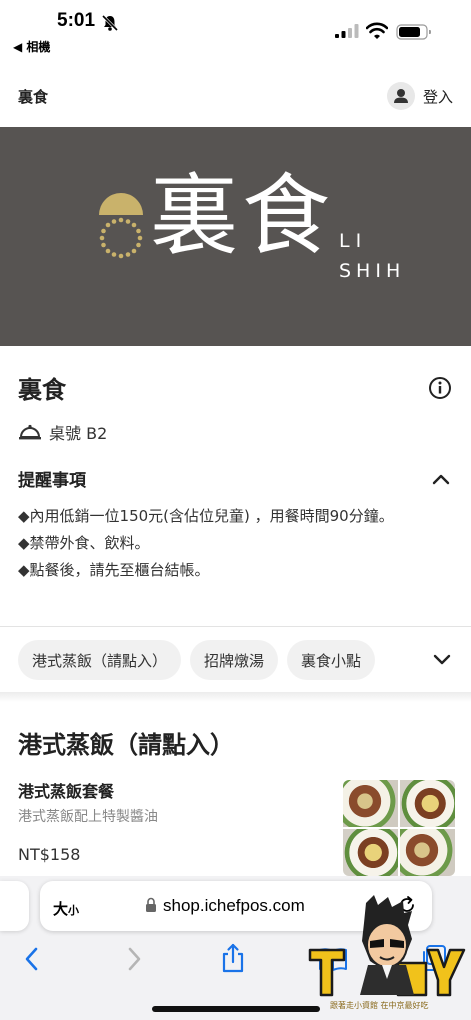 The height and width of the screenshot is (1020, 471). I want to click on login-label: 登入, so click(438, 96).